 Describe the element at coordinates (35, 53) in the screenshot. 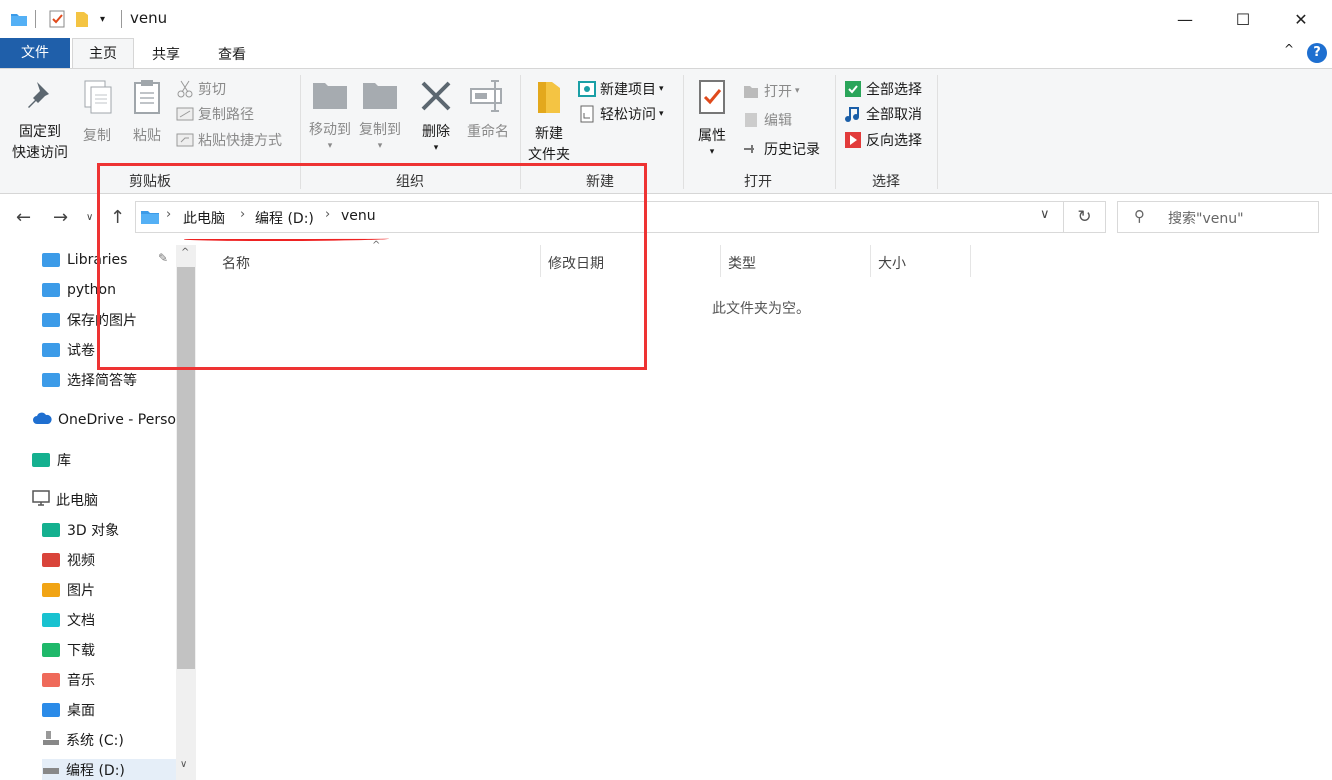

I see `tab-file: 文件` at that location.